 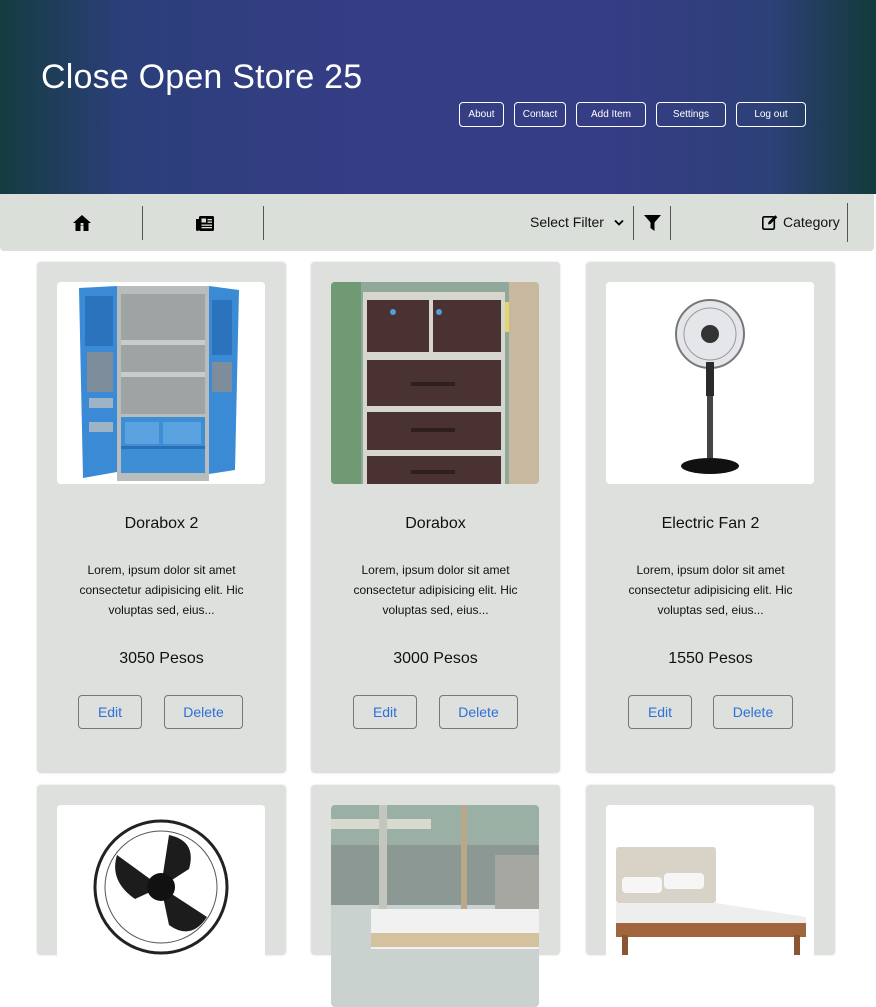 What do you see at coordinates (82, 223) in the screenshot?
I see `home-icon` at bounding box center [82, 223].